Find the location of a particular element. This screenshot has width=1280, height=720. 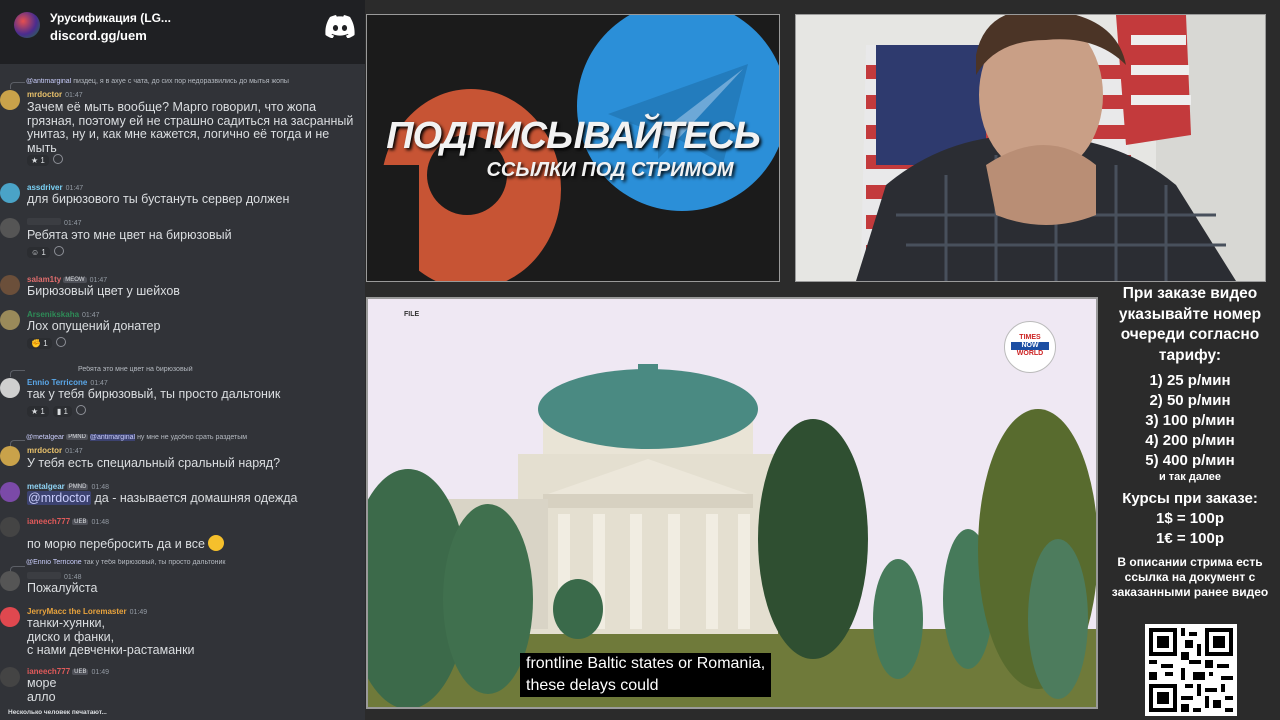

logo-mid: NOW is located at coordinates (1030, 346).